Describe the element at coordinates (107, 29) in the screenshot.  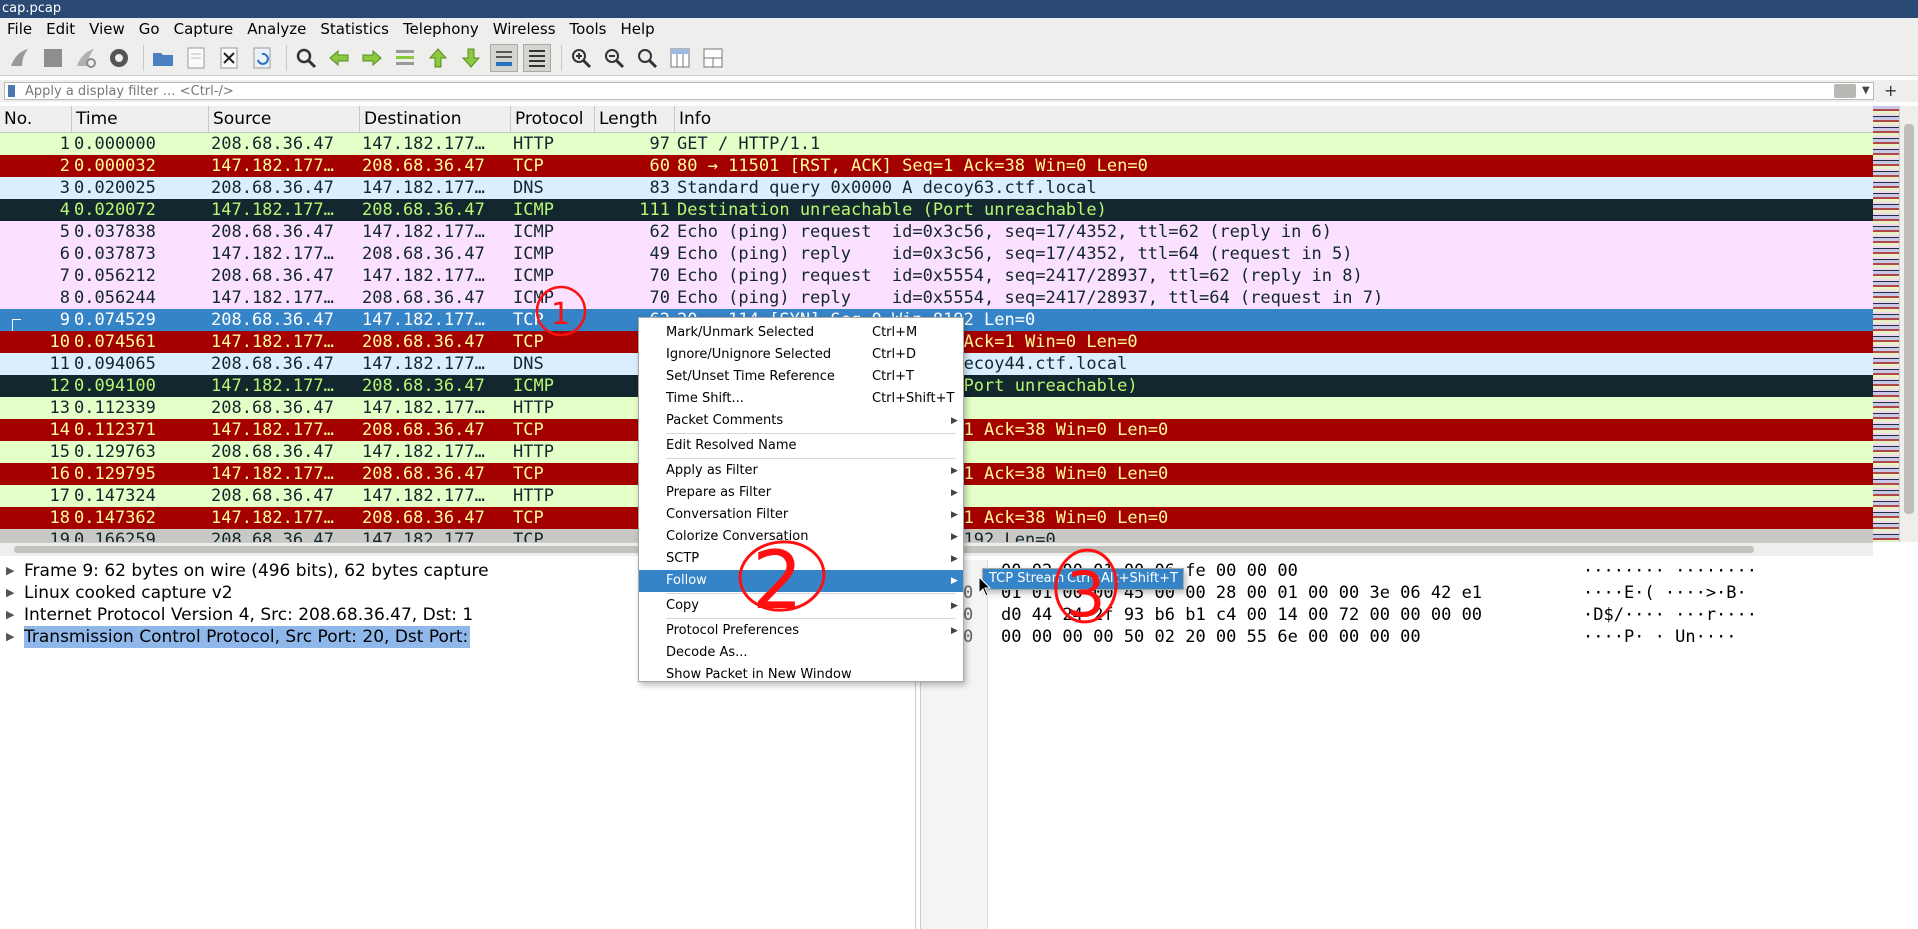
I see `menu-view: View` at that location.